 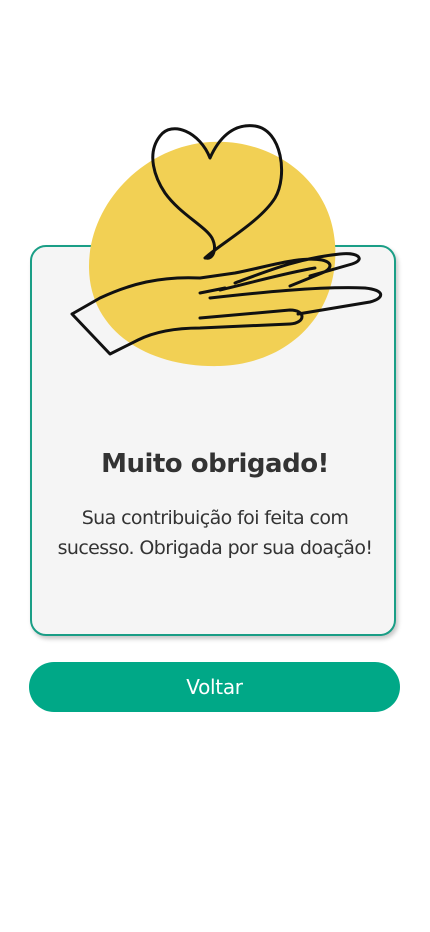 I want to click on success-title: Muito obrigado!, so click(x=215, y=464).